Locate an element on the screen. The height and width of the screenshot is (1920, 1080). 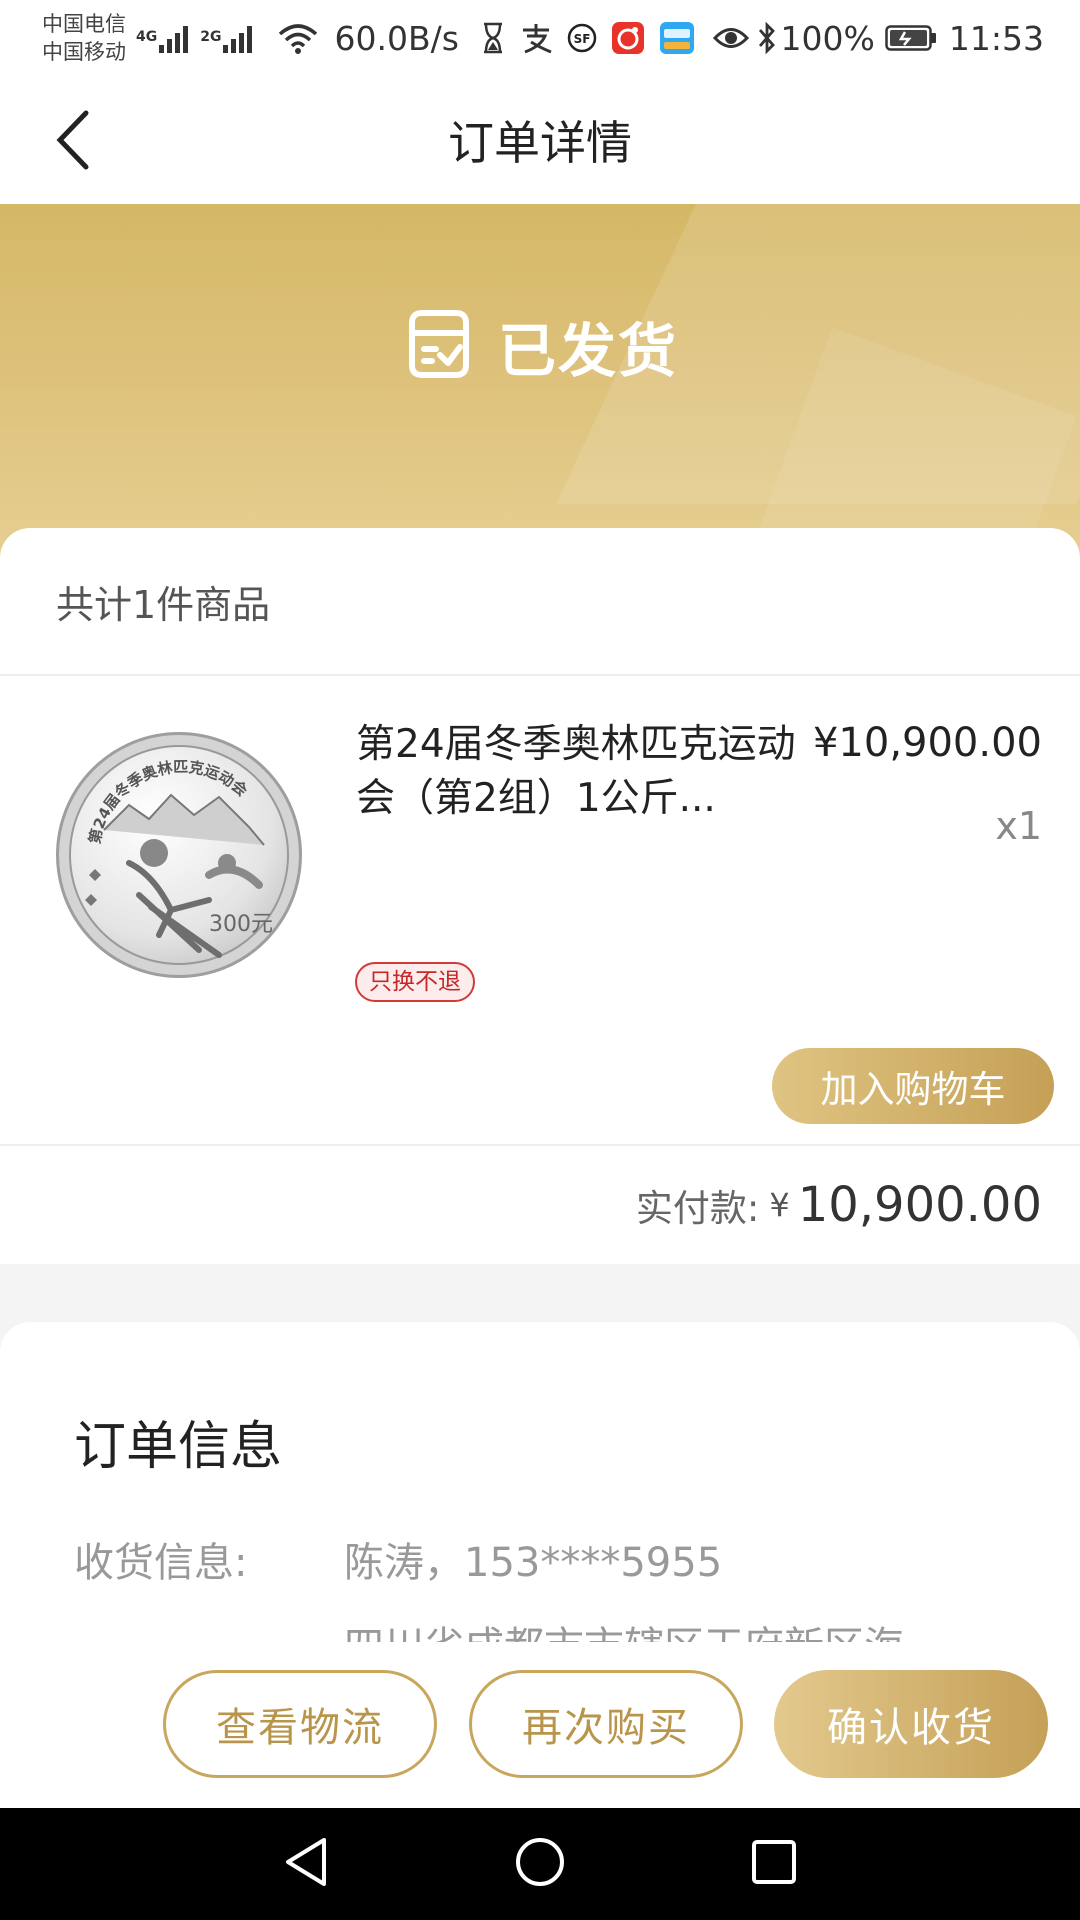
eye-icon is located at coordinates (730, 38).